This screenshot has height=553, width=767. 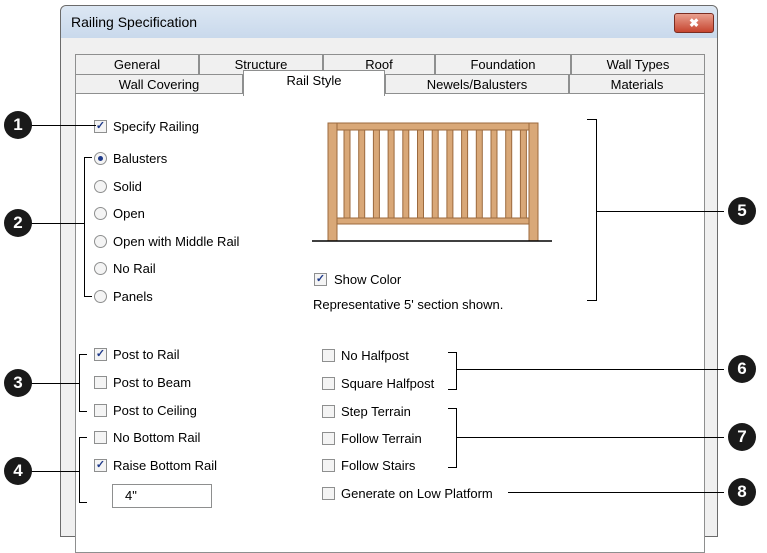 What do you see at coordinates (503, 64) in the screenshot?
I see `tab-foundation: Foundation` at bounding box center [503, 64].